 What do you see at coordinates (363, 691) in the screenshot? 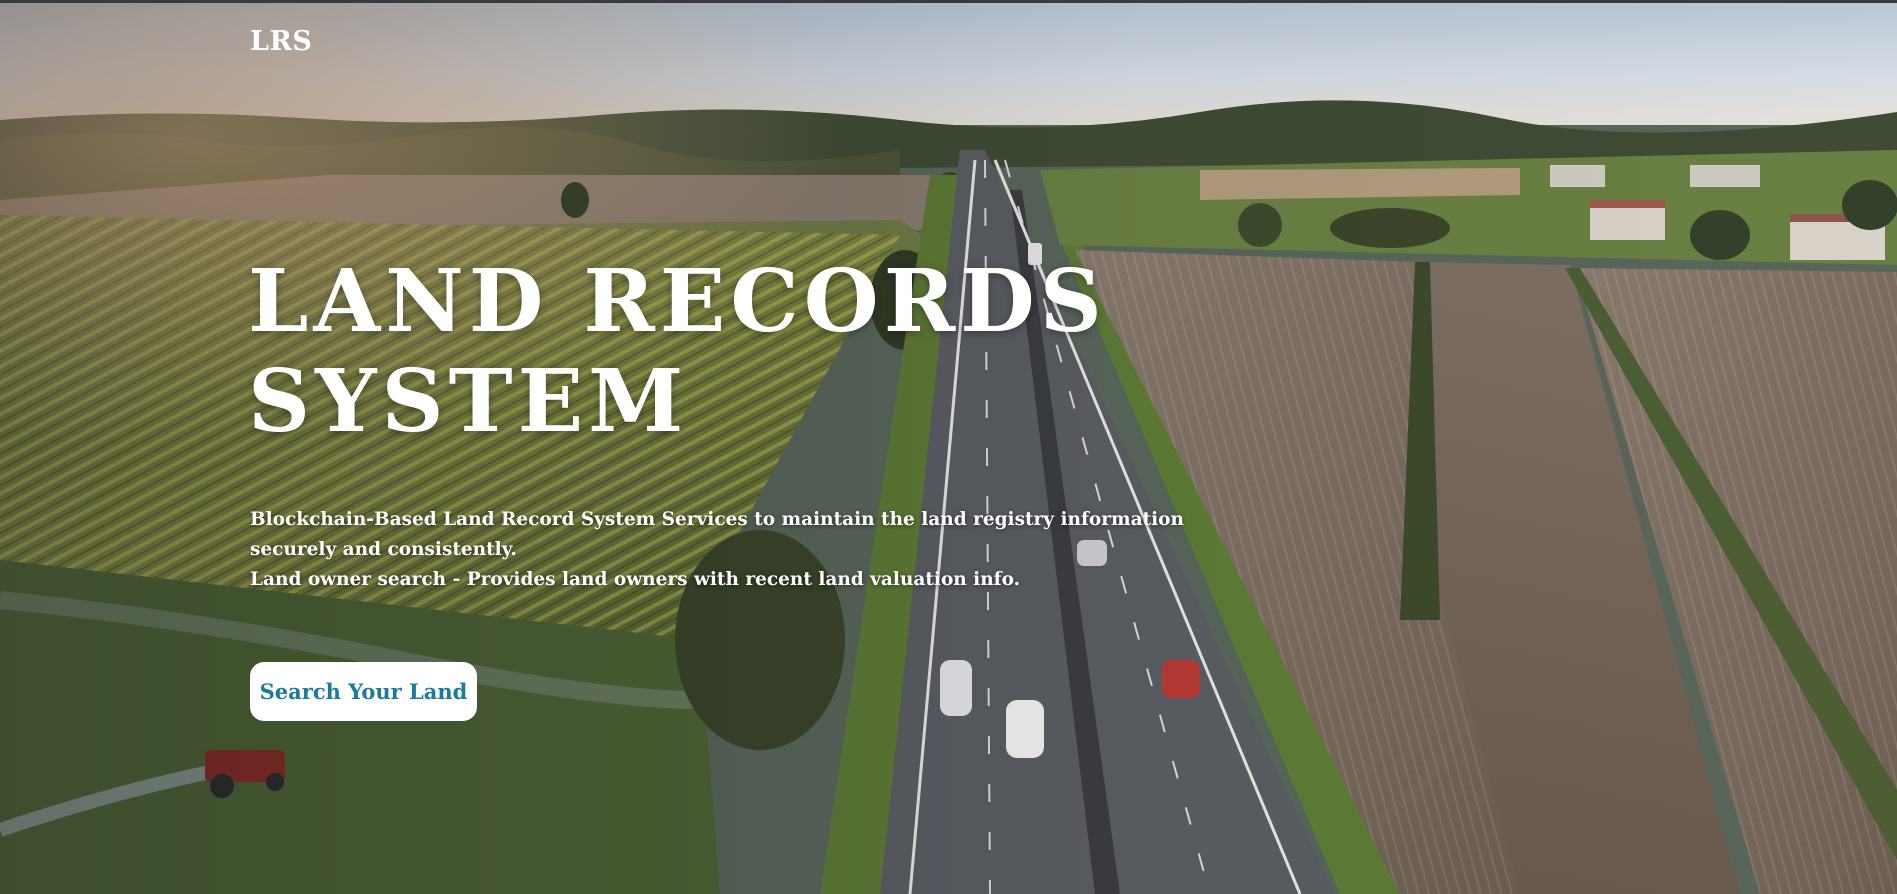
I see `search-your-land-button: Search Your Land` at bounding box center [363, 691].